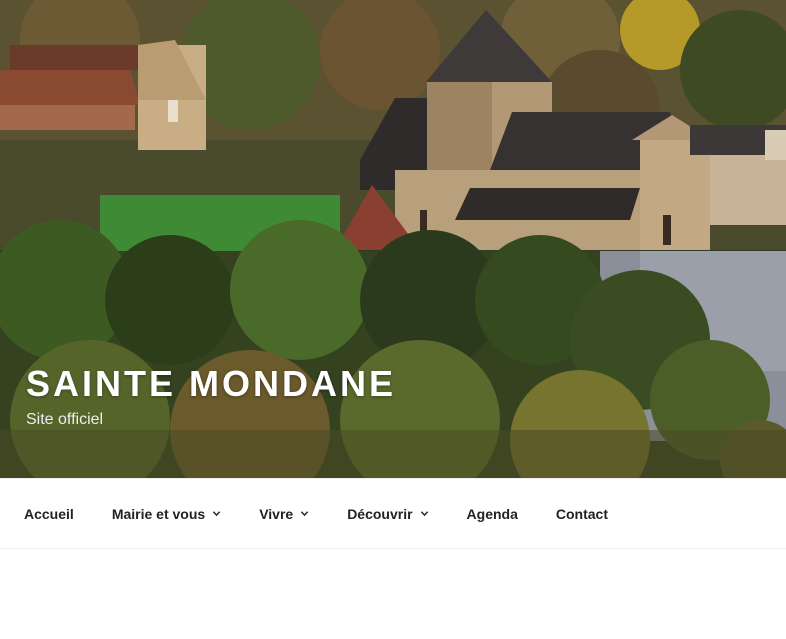  I want to click on menu-item-mairie-et-vous: Mairie et vous, so click(166, 514).